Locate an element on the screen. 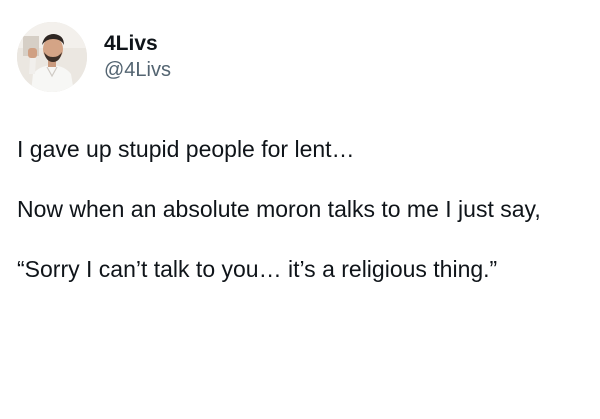 This screenshot has height=419, width=600. display-name: 4Livs is located at coordinates (137, 44).